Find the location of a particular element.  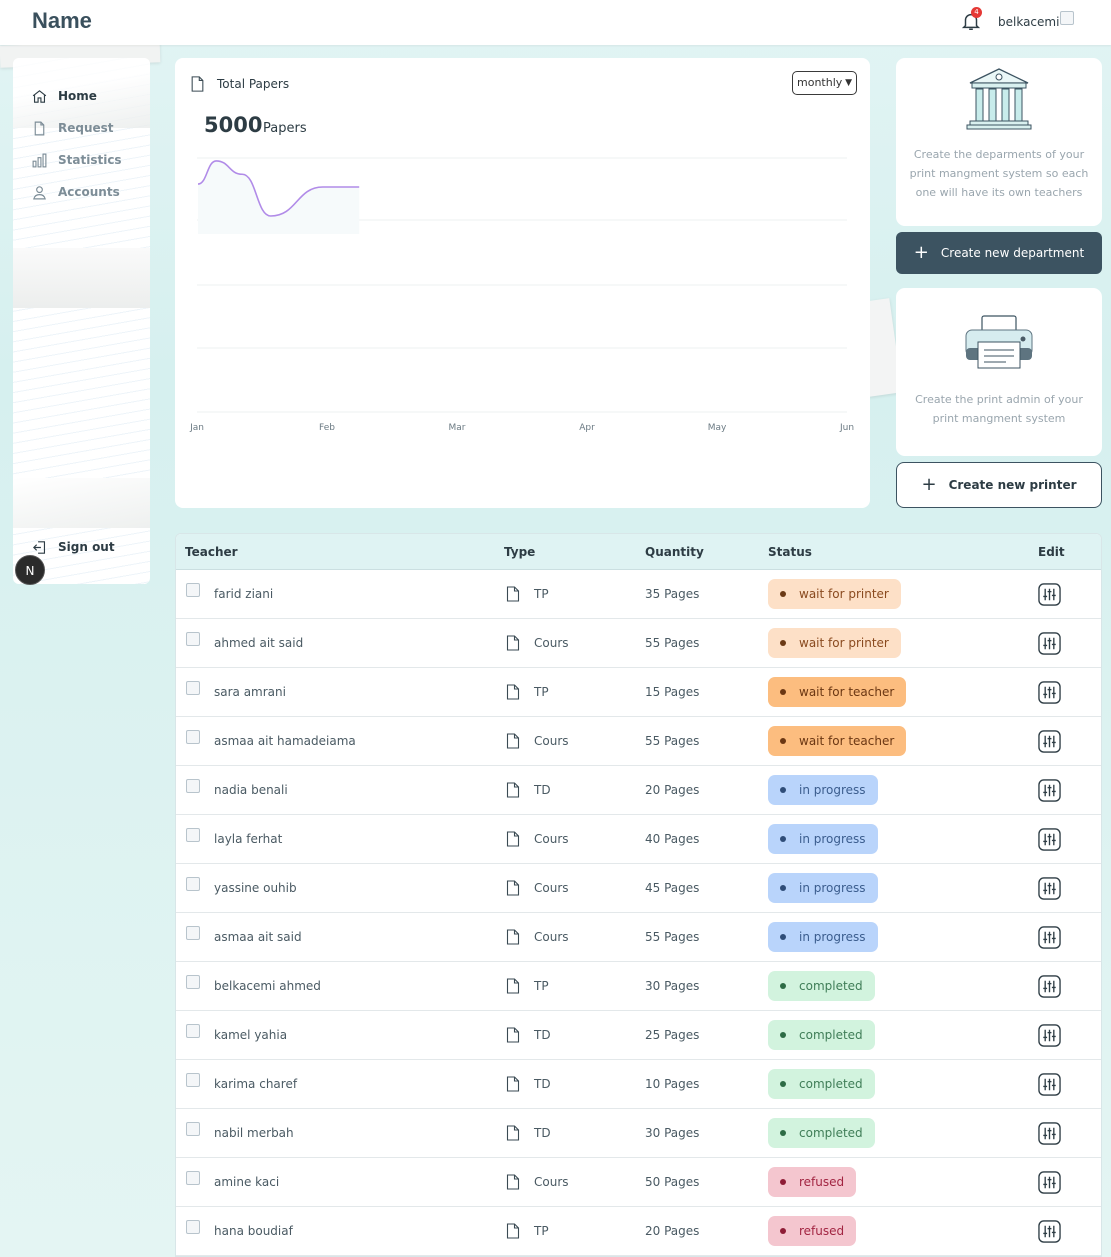

sidebar-item-home: Home is located at coordinates (64, 96).